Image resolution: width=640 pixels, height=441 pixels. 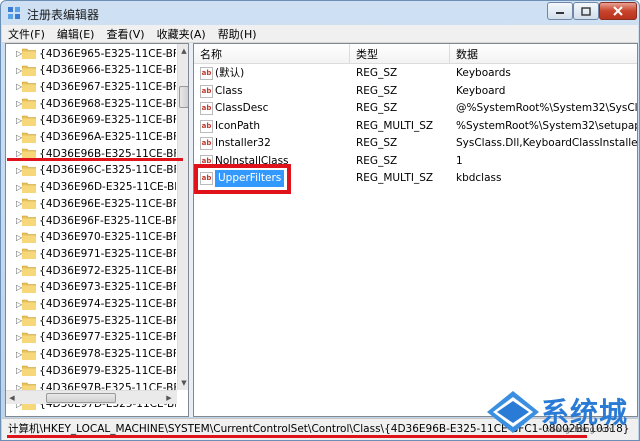 I want to click on tree-item: ▷ {4D36E96E-E325-11CE-BFC, so click(x=91, y=203).